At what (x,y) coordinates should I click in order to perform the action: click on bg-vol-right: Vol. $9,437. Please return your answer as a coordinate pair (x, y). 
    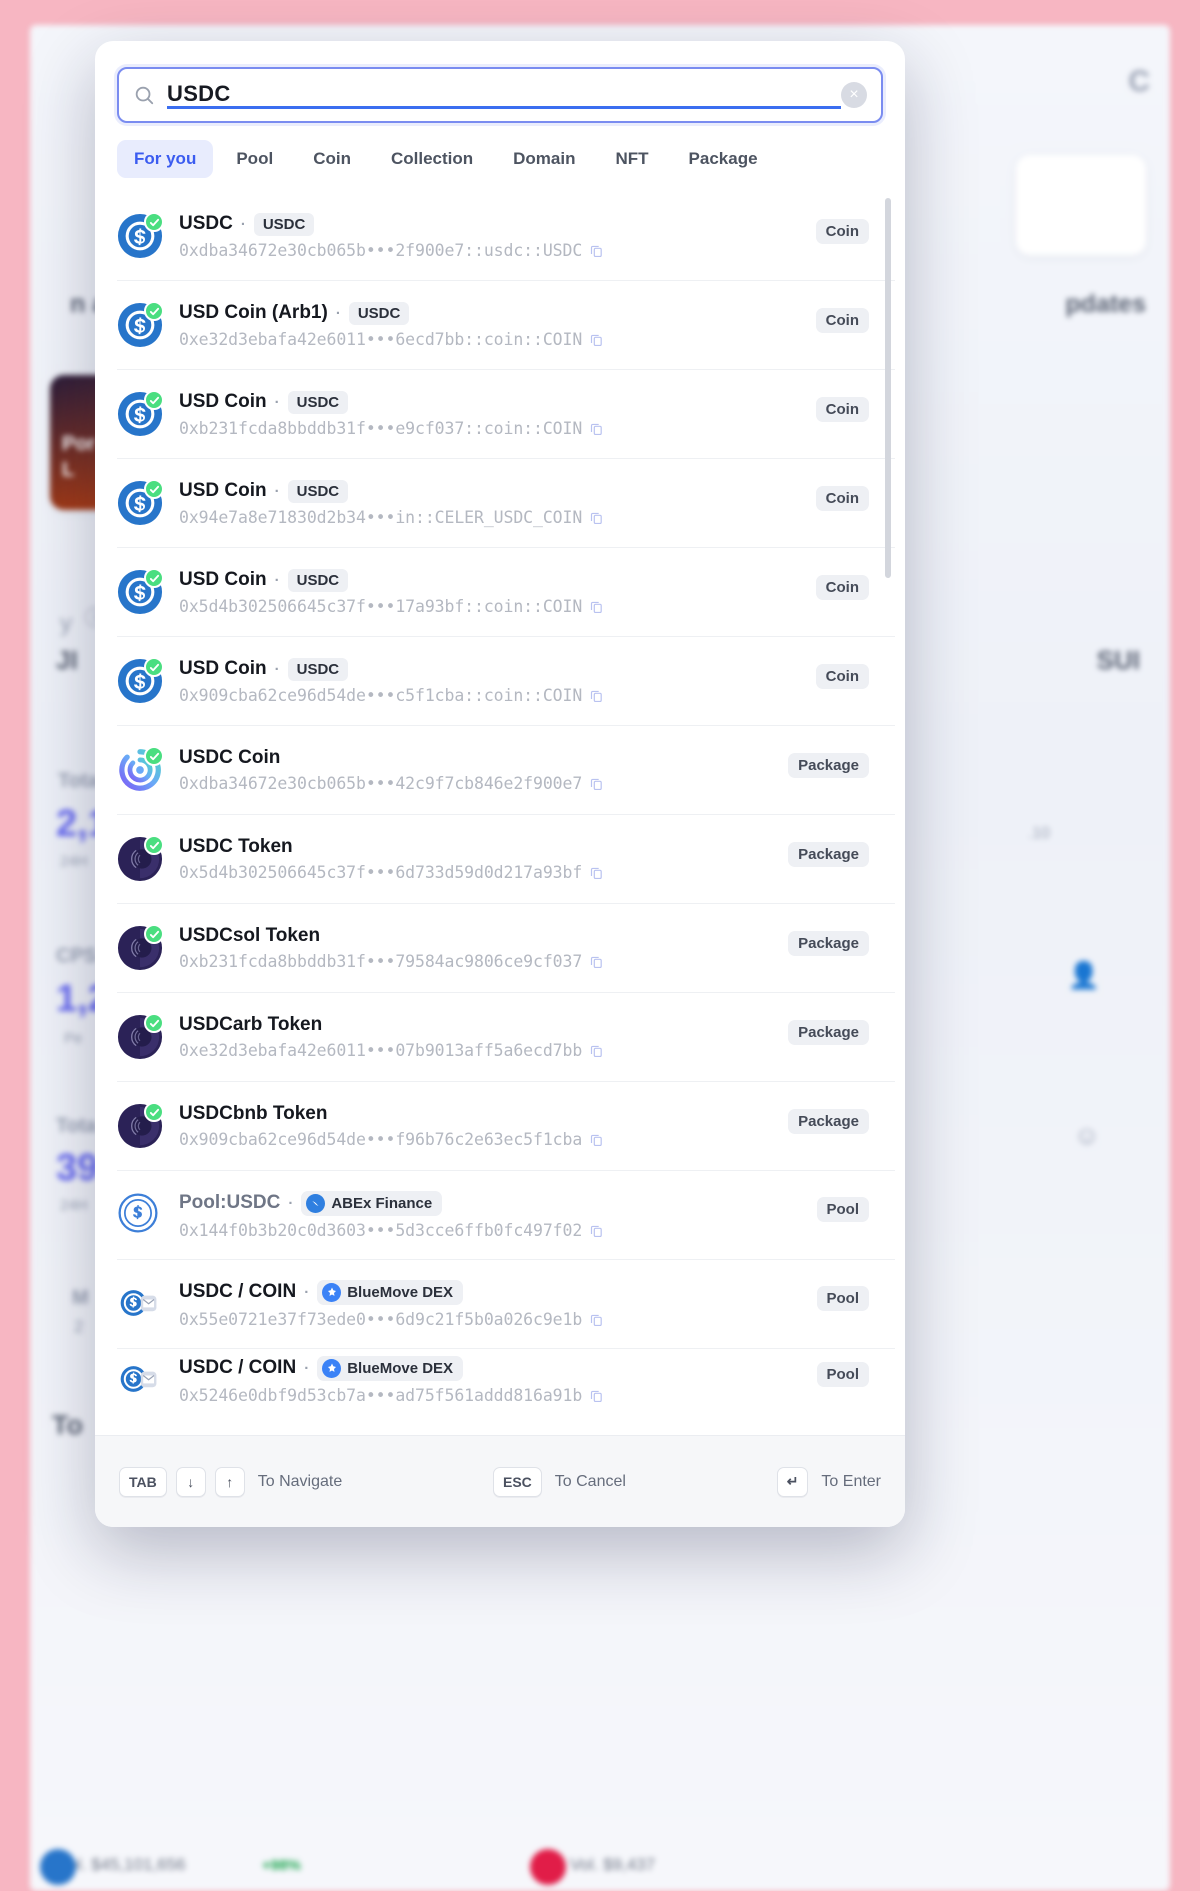
    Looking at the image, I should click on (613, 1864).